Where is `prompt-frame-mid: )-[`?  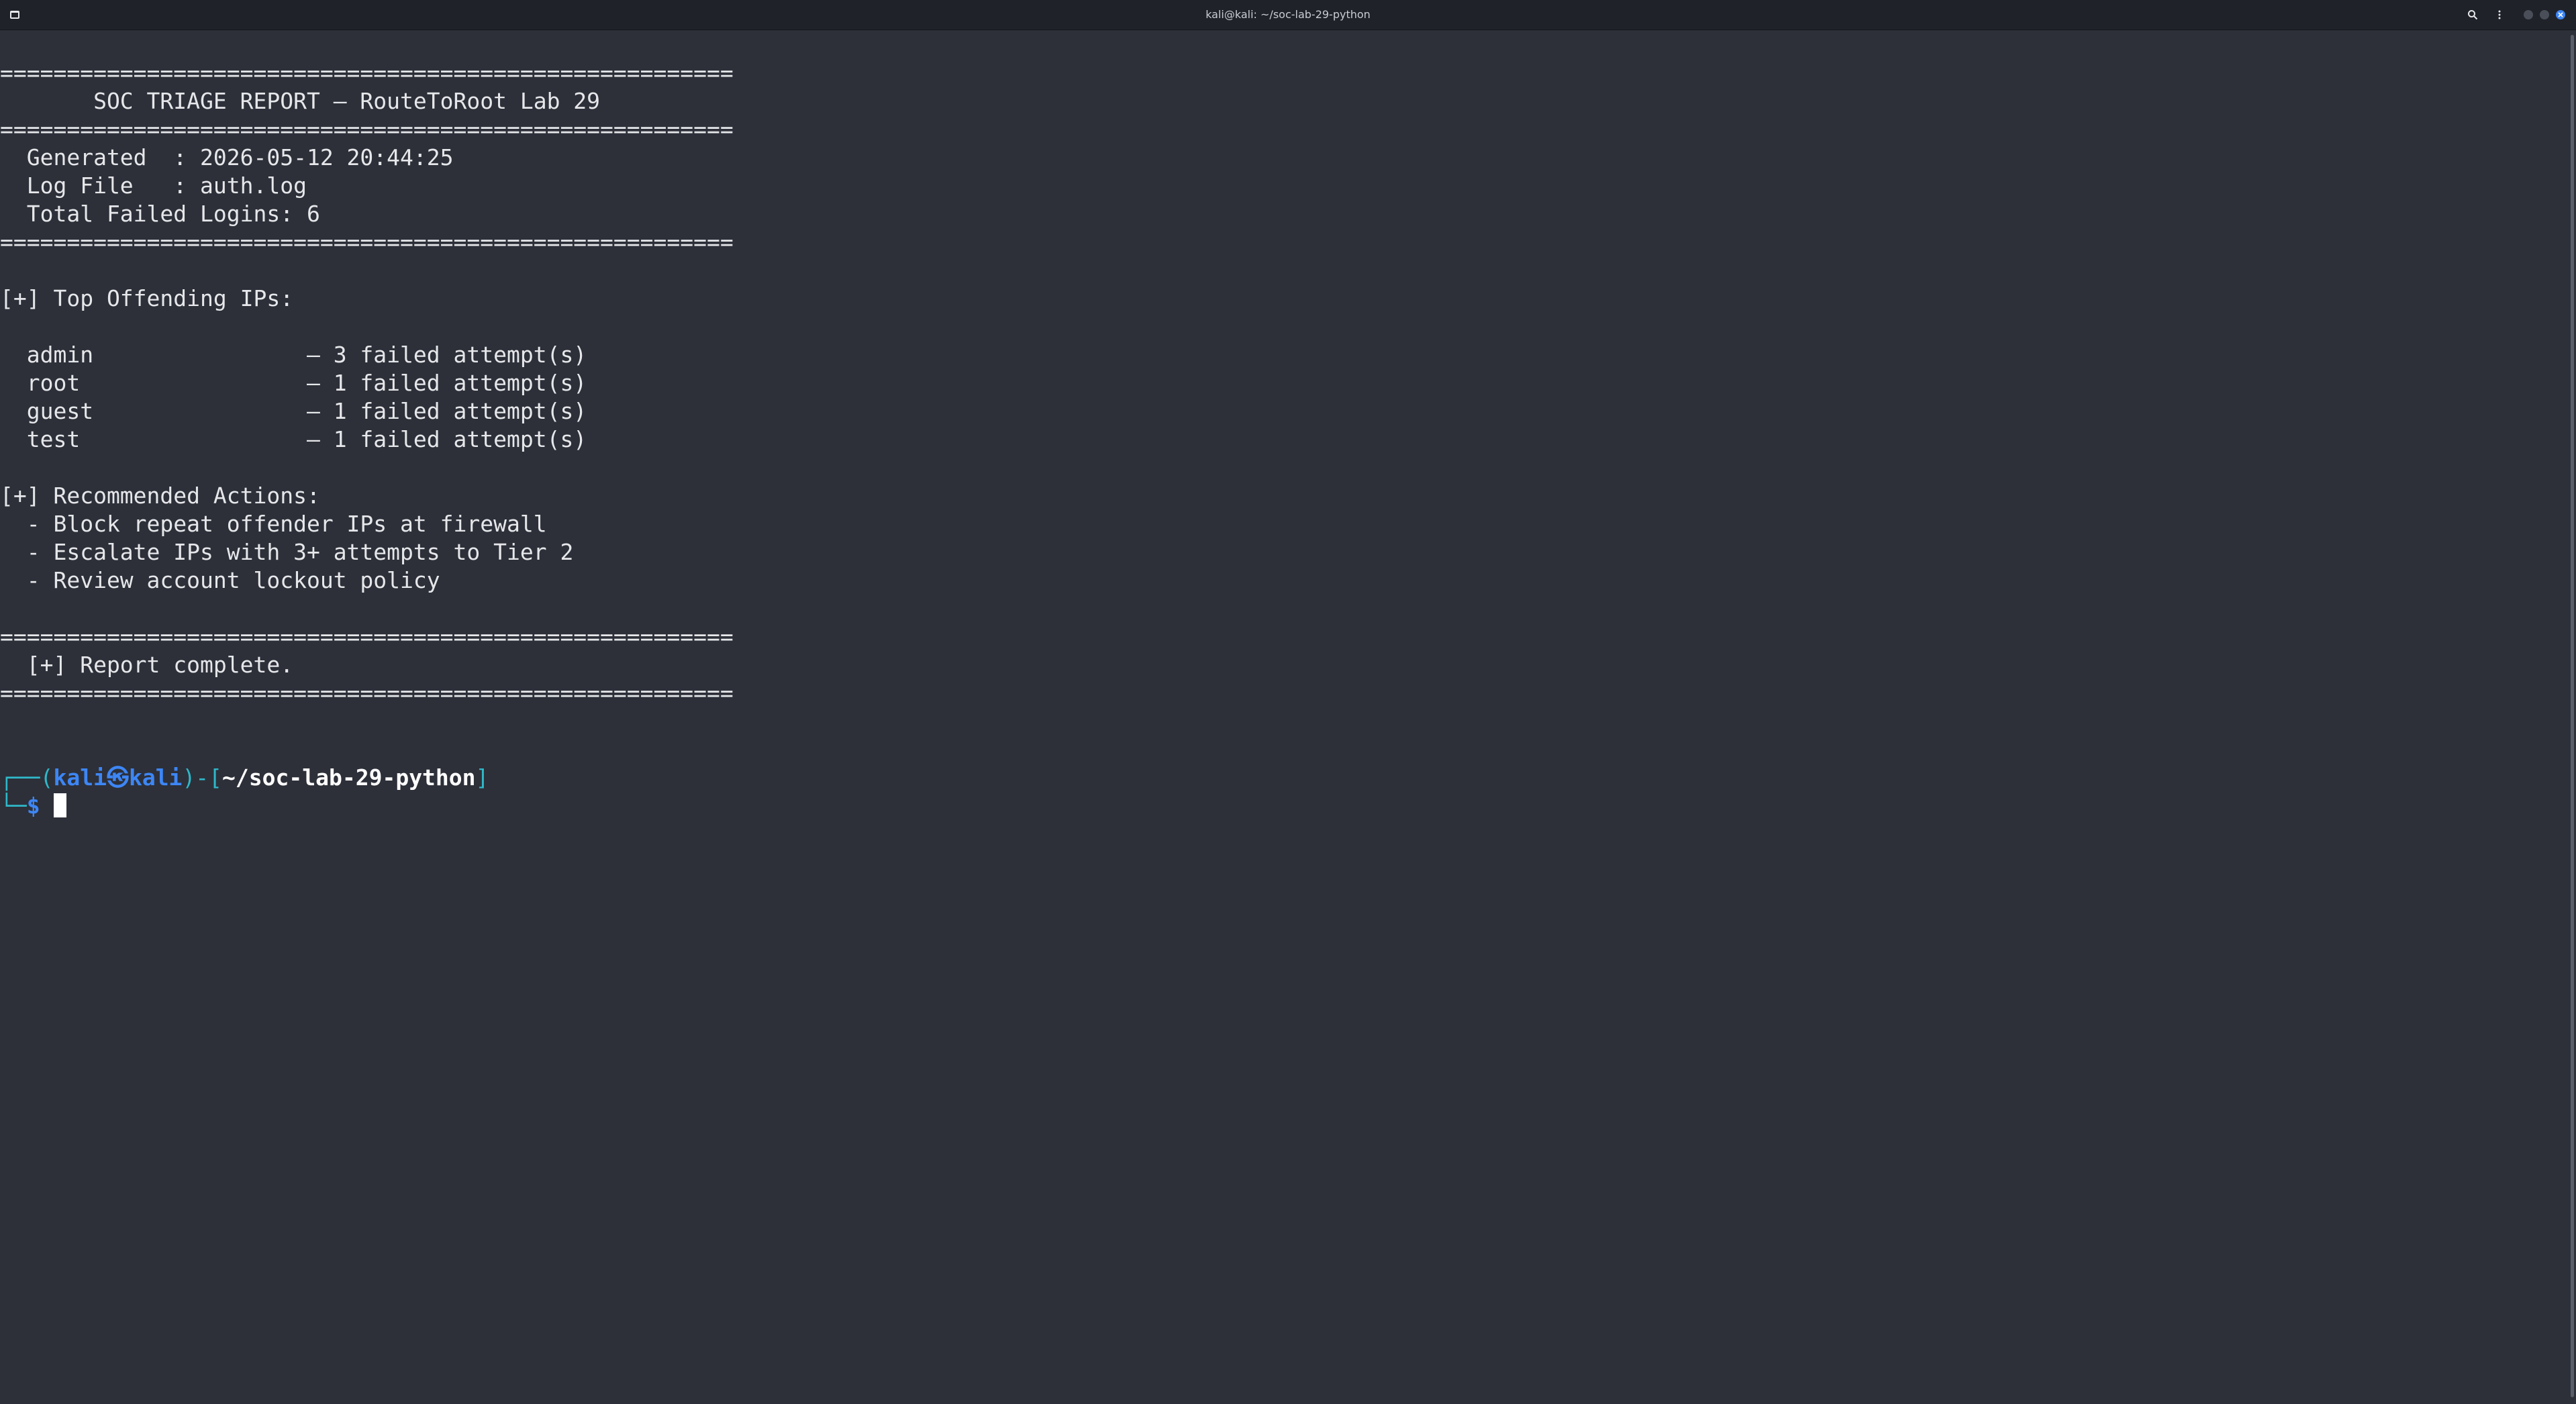
prompt-frame-mid: )-[ is located at coordinates (202, 778).